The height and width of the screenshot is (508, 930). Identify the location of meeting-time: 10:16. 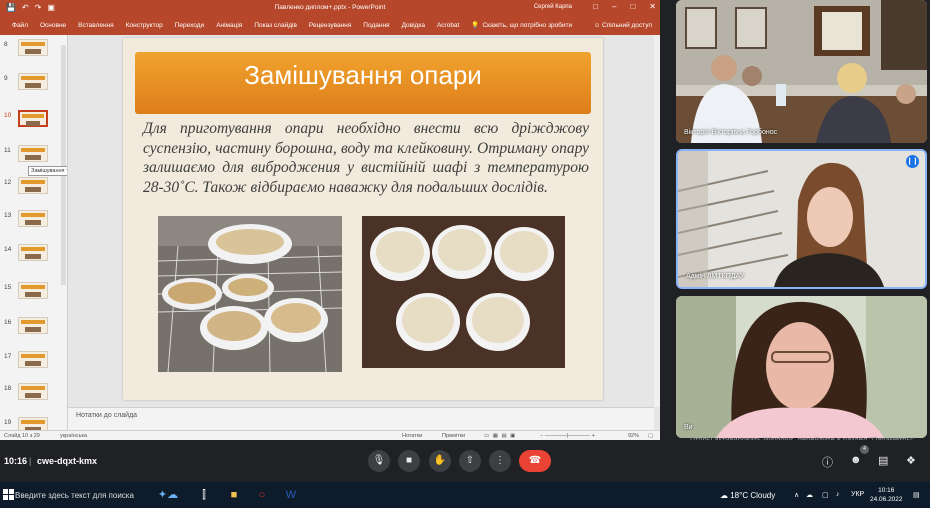
(16, 461).